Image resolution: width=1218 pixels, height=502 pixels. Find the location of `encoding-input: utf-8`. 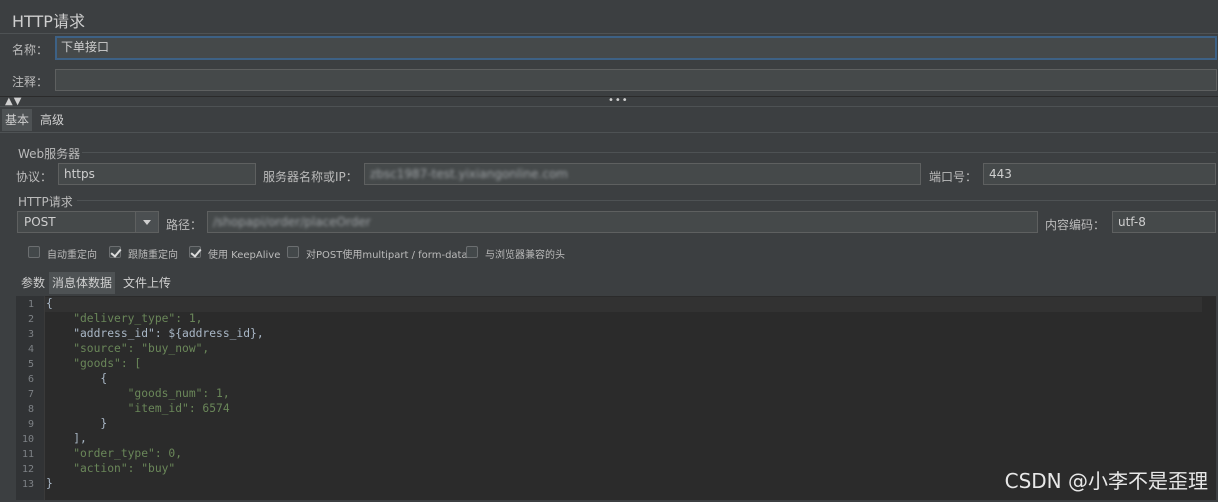

encoding-input: utf-8 is located at coordinates (1164, 222).